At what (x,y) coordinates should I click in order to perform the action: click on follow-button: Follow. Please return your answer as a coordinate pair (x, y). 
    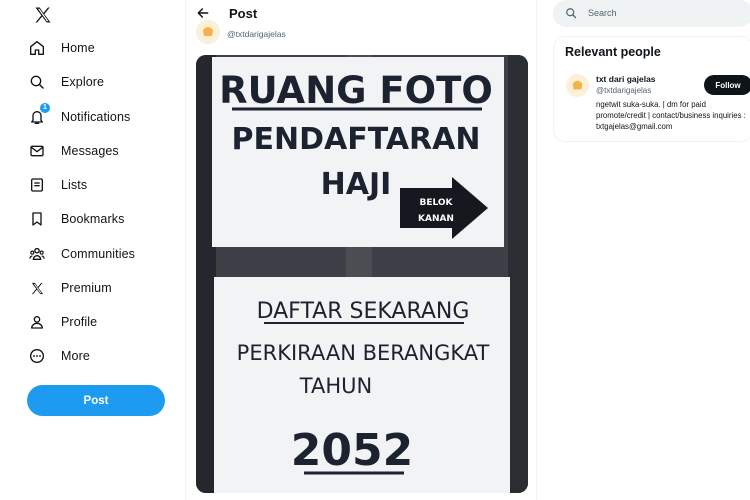
    Looking at the image, I should click on (727, 85).